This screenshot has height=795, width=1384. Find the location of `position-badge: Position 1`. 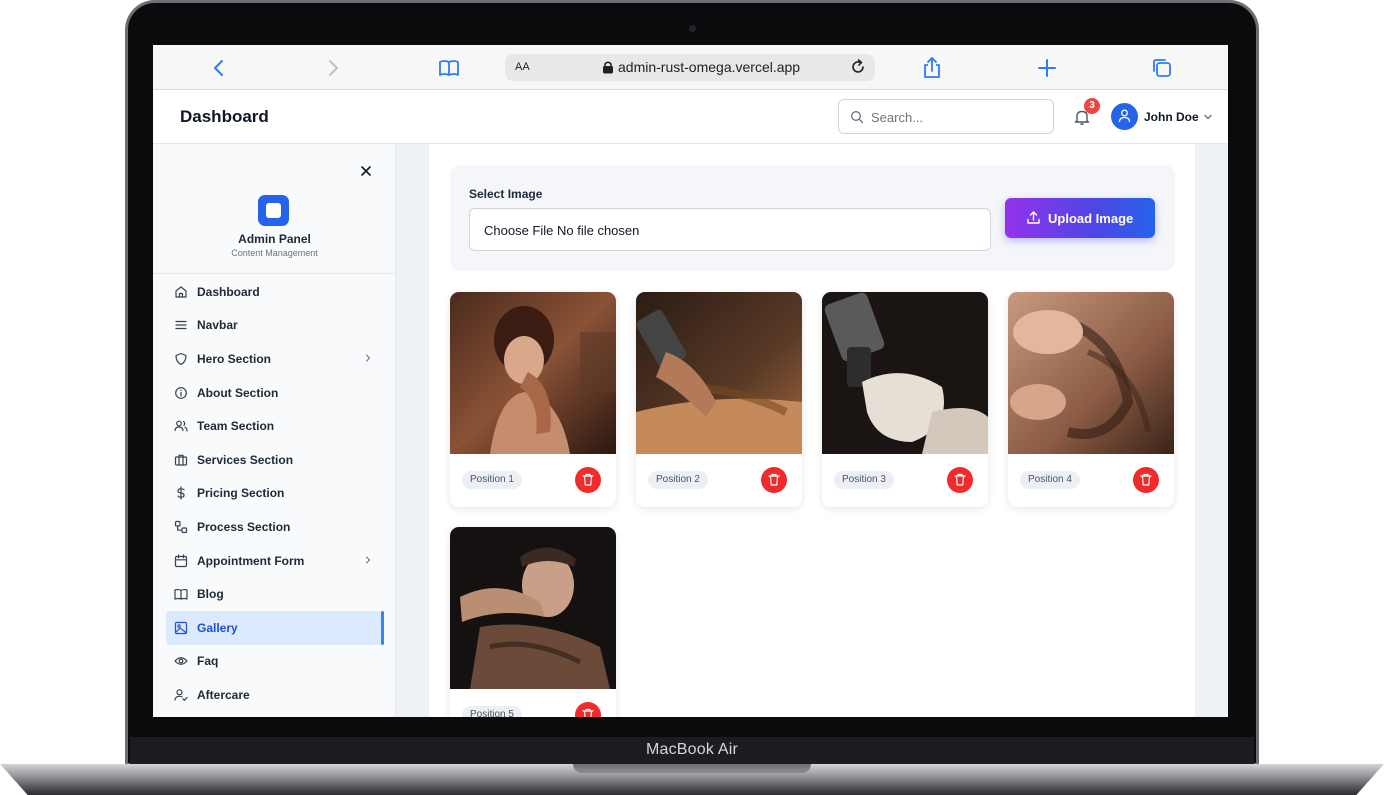

position-badge: Position 1 is located at coordinates (492, 480).